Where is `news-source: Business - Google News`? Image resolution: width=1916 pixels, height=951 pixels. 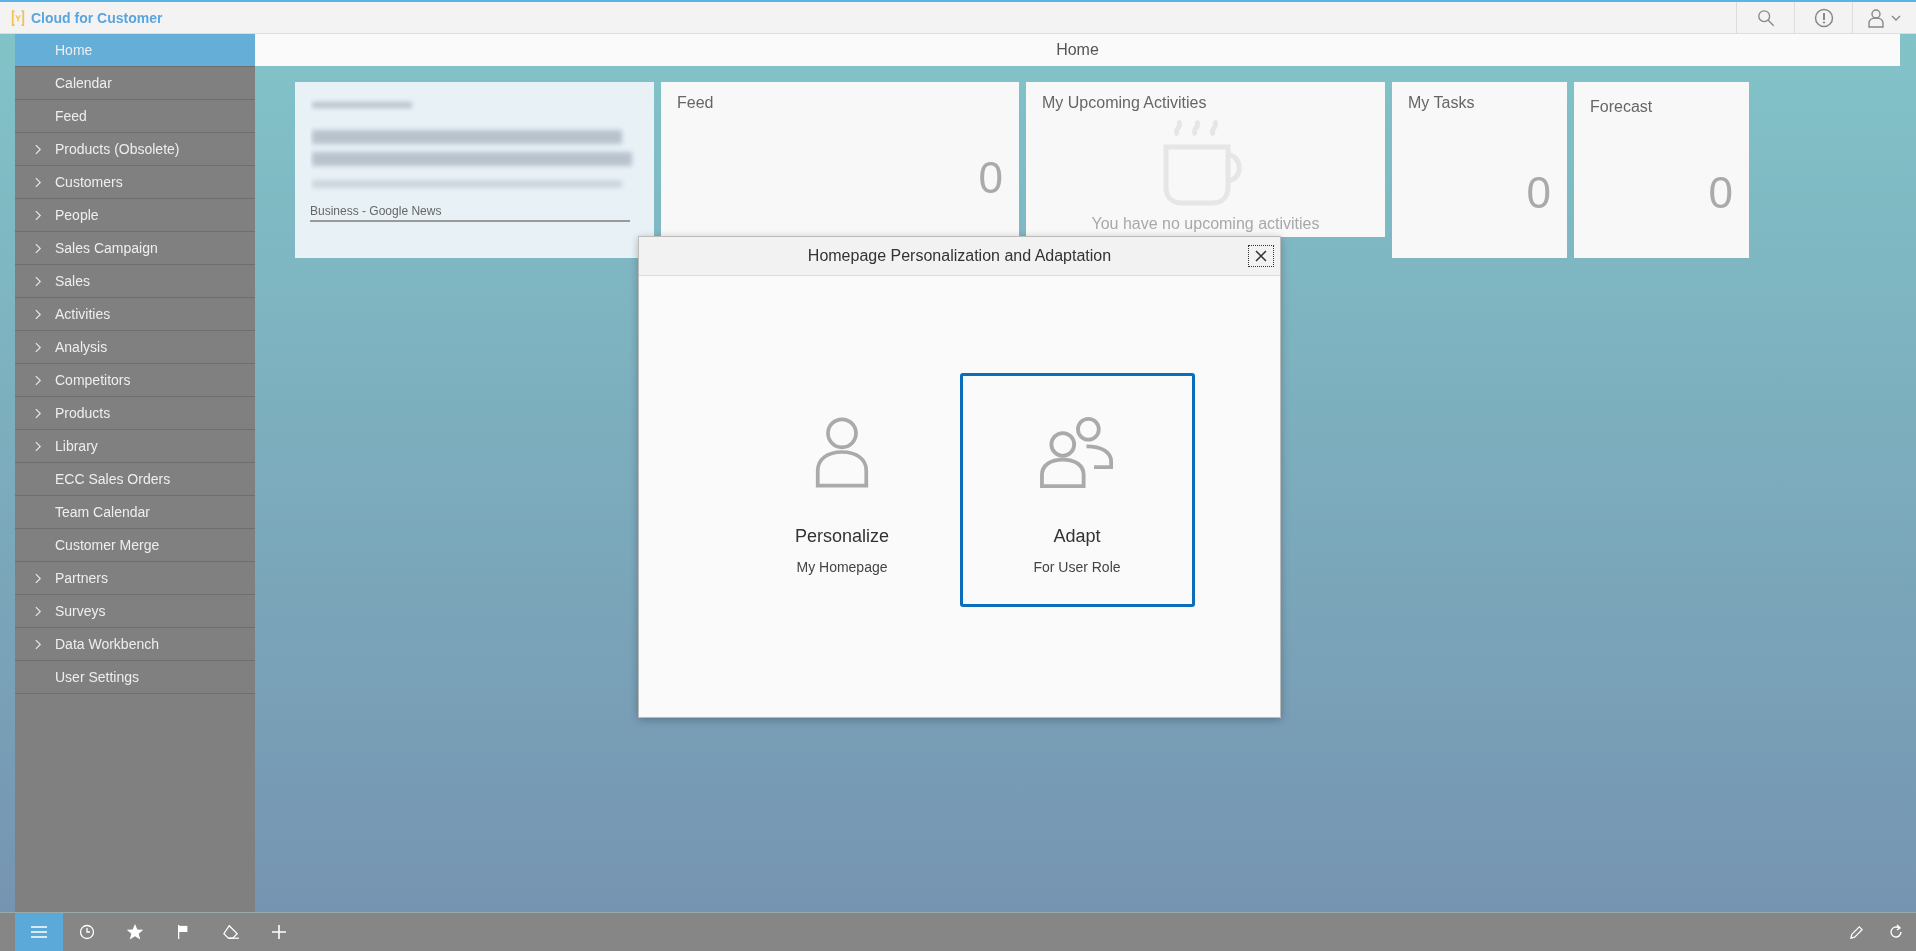
news-source: Business - Google News is located at coordinates (470, 209).